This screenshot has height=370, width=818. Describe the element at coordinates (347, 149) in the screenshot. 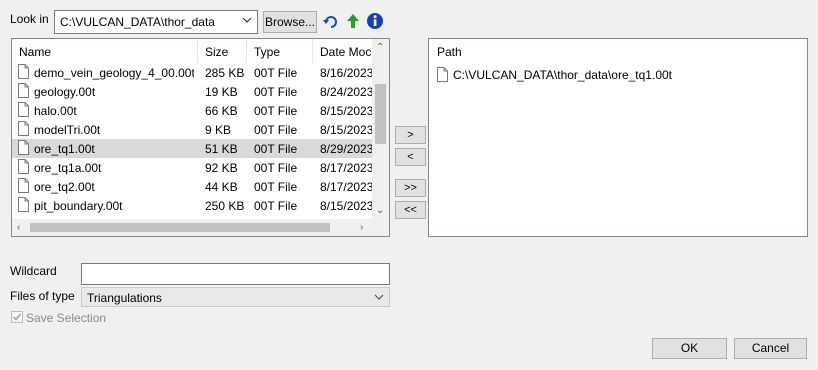

I see `file-date: 8/29/2023` at that location.